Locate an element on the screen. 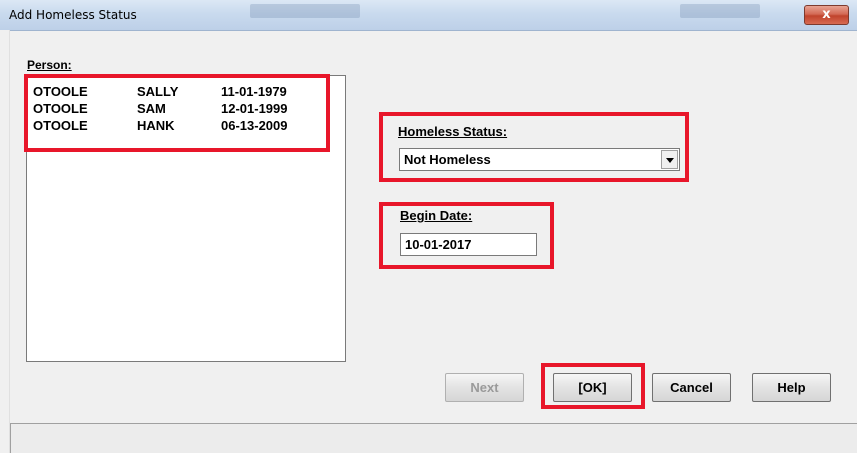 Image resolution: width=857 pixels, height=453 pixels. close-button: x is located at coordinates (826, 15).